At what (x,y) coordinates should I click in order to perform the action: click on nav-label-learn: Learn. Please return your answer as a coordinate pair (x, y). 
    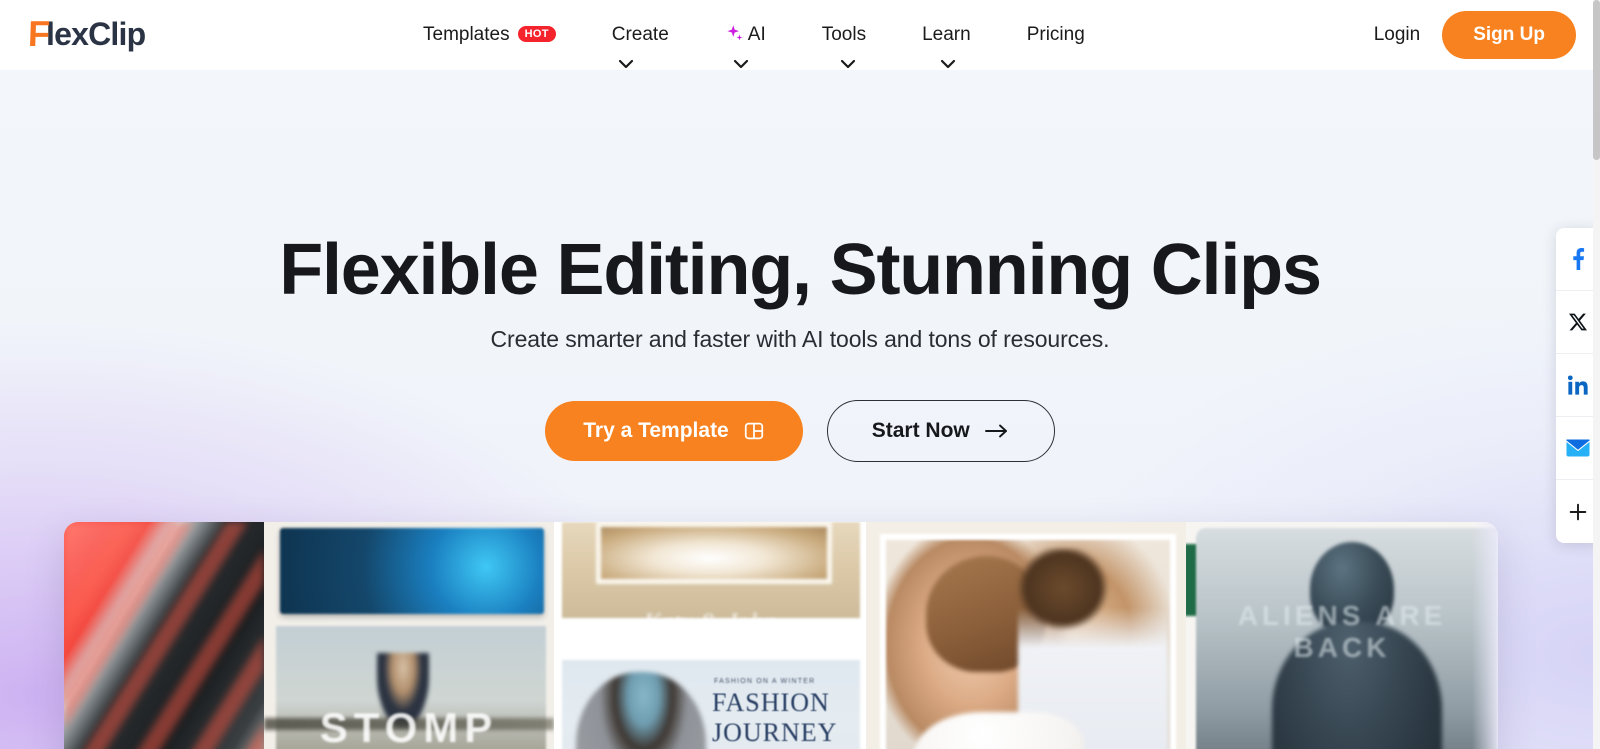
    Looking at the image, I should click on (946, 34).